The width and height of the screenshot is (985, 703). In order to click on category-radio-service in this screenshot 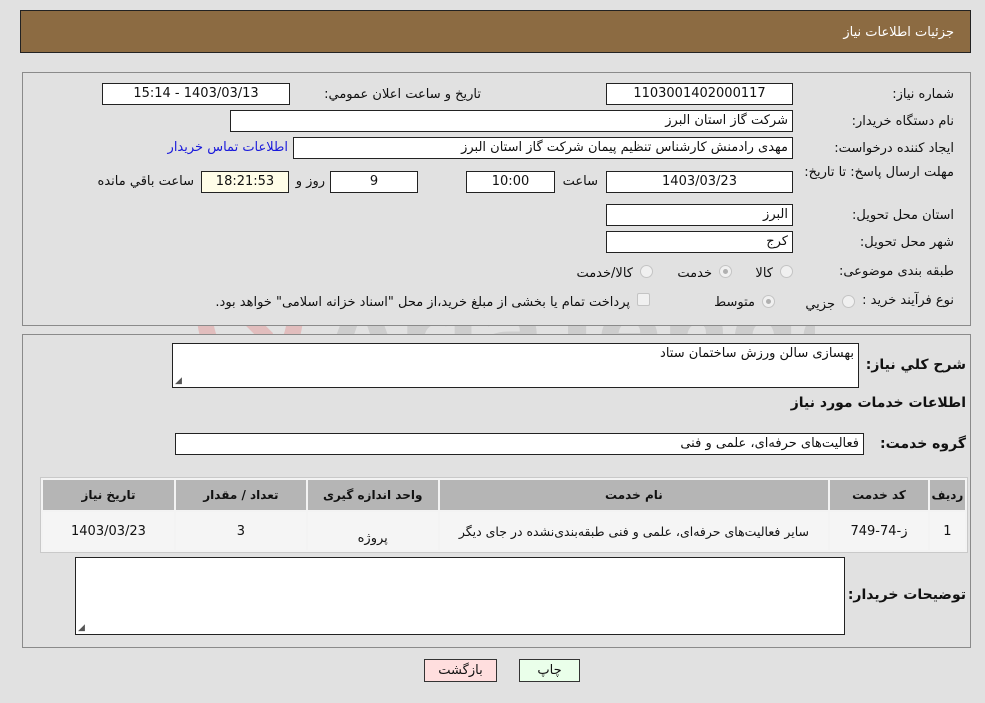, I will do `click(725, 271)`.